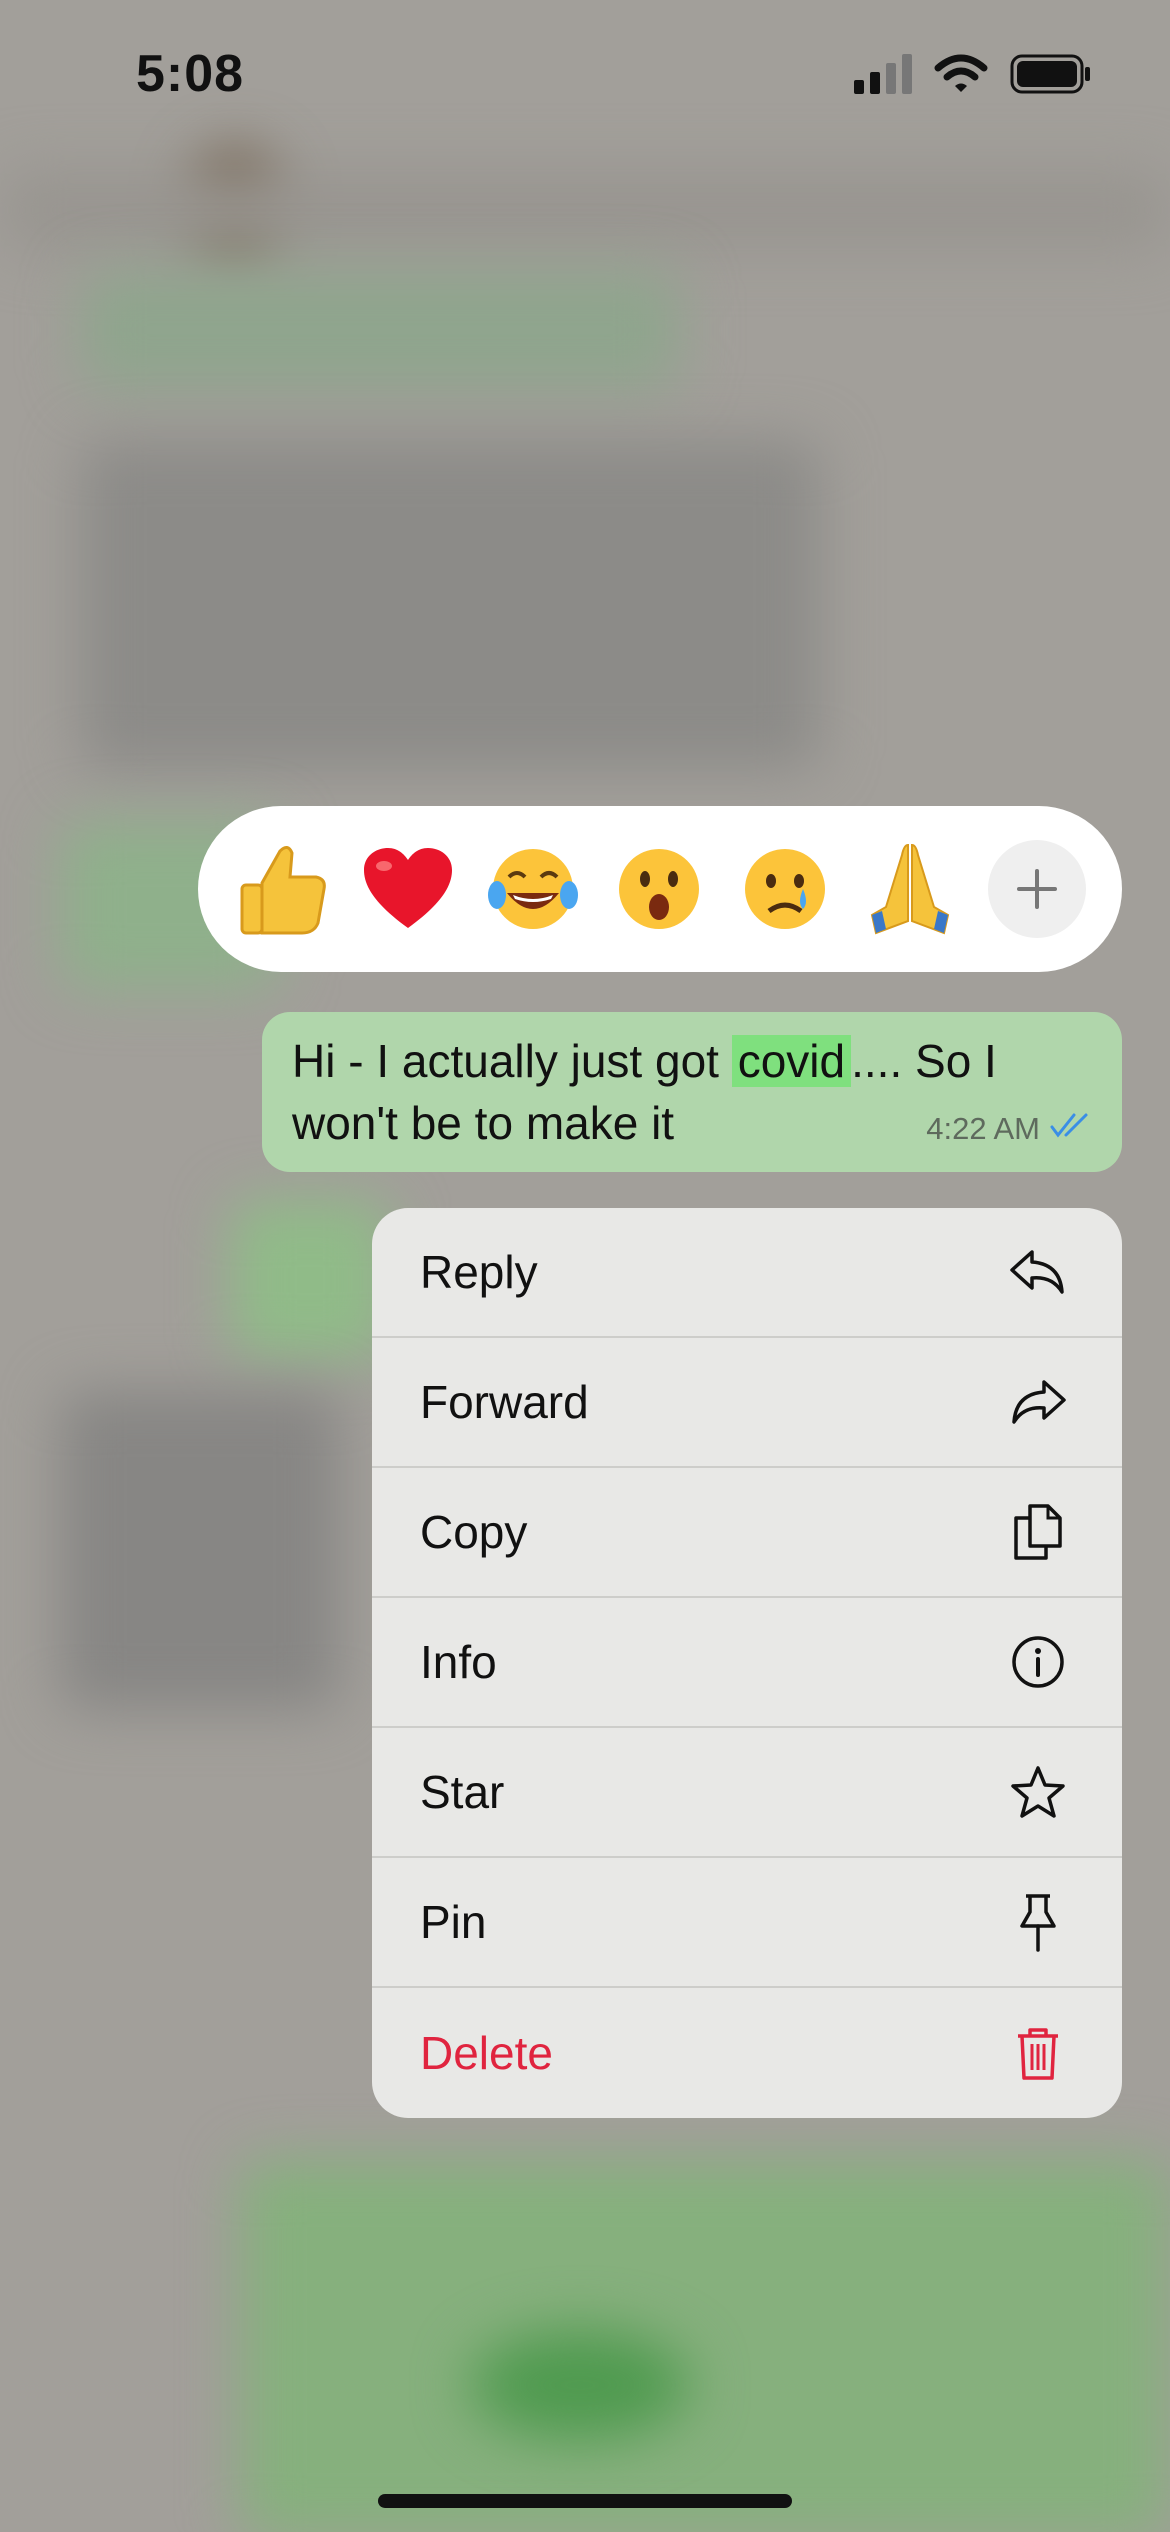 The width and height of the screenshot is (1170, 2532). Describe the element at coordinates (883, 76) in the screenshot. I see `cellular-signal-icon` at that location.